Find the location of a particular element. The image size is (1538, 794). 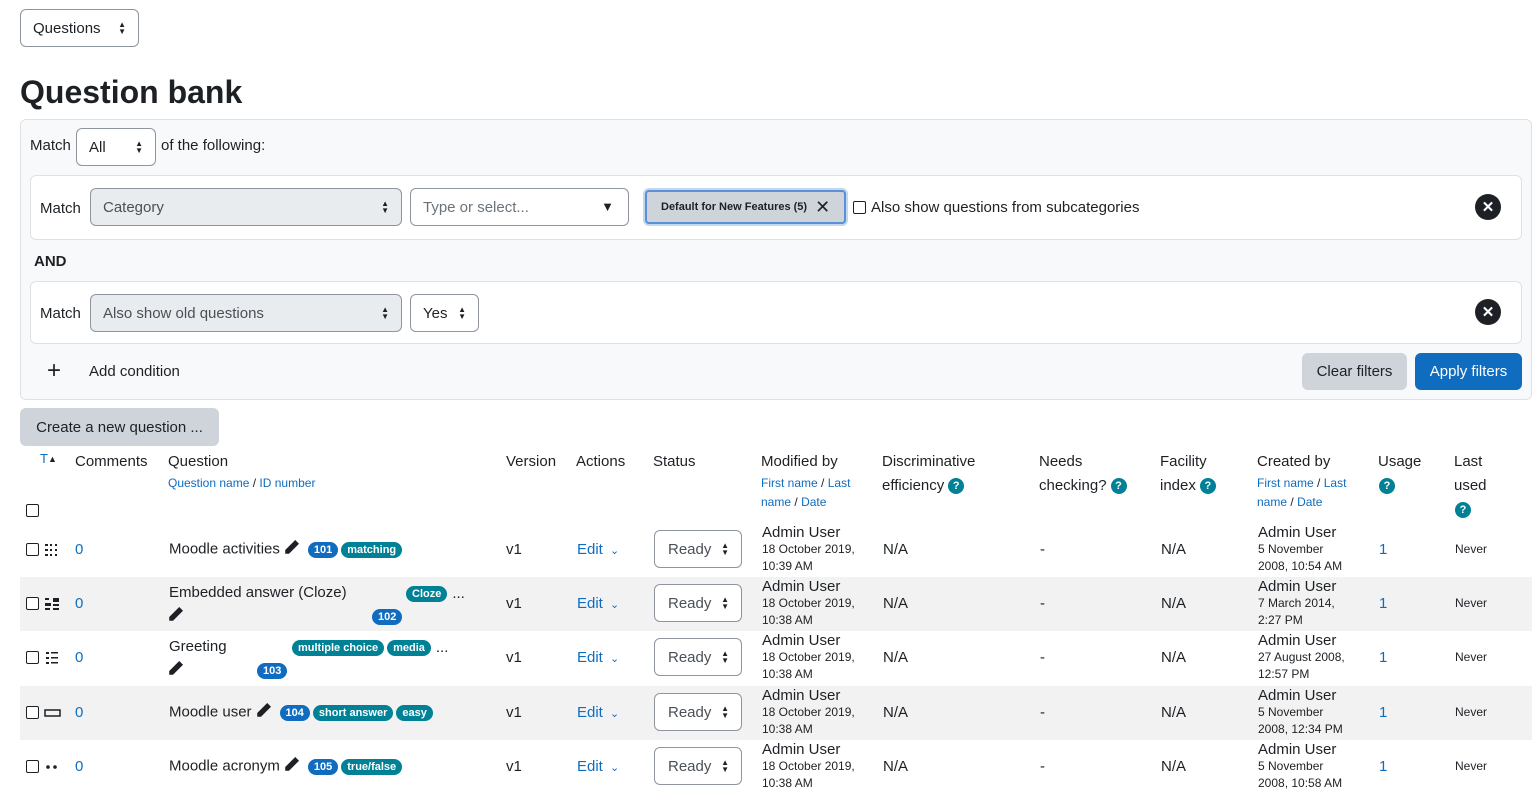

subcategories-label: Also show questions from subcategories is located at coordinates (1005, 207).